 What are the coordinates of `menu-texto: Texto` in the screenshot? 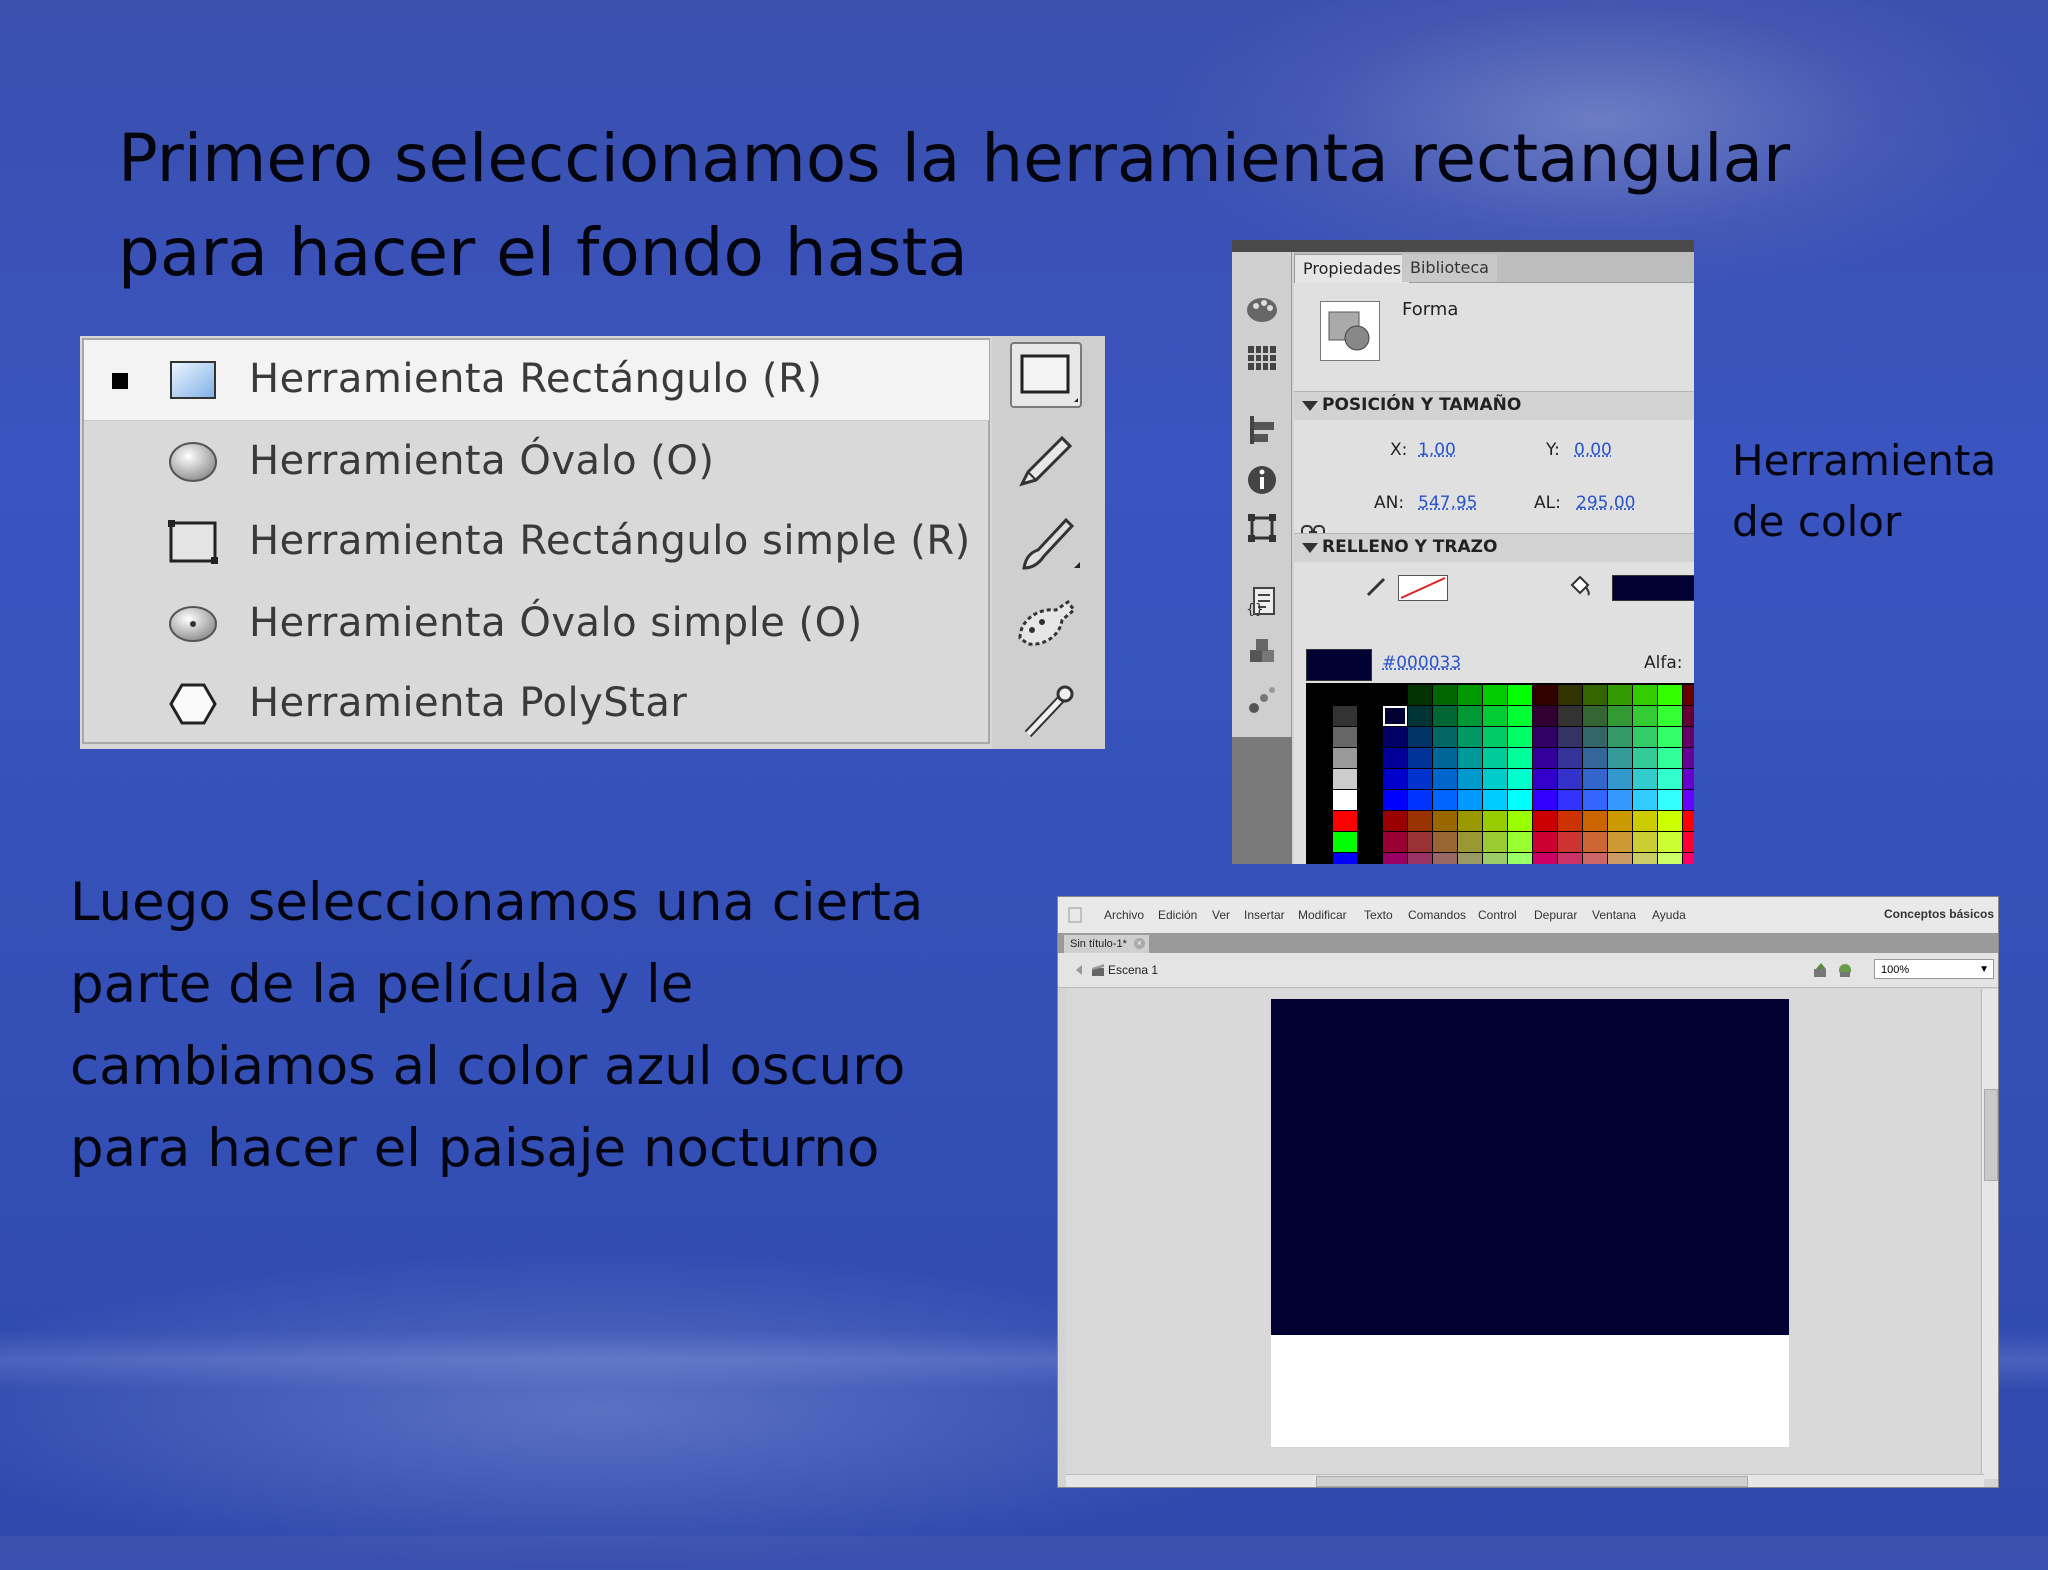 It's located at (1378, 915).